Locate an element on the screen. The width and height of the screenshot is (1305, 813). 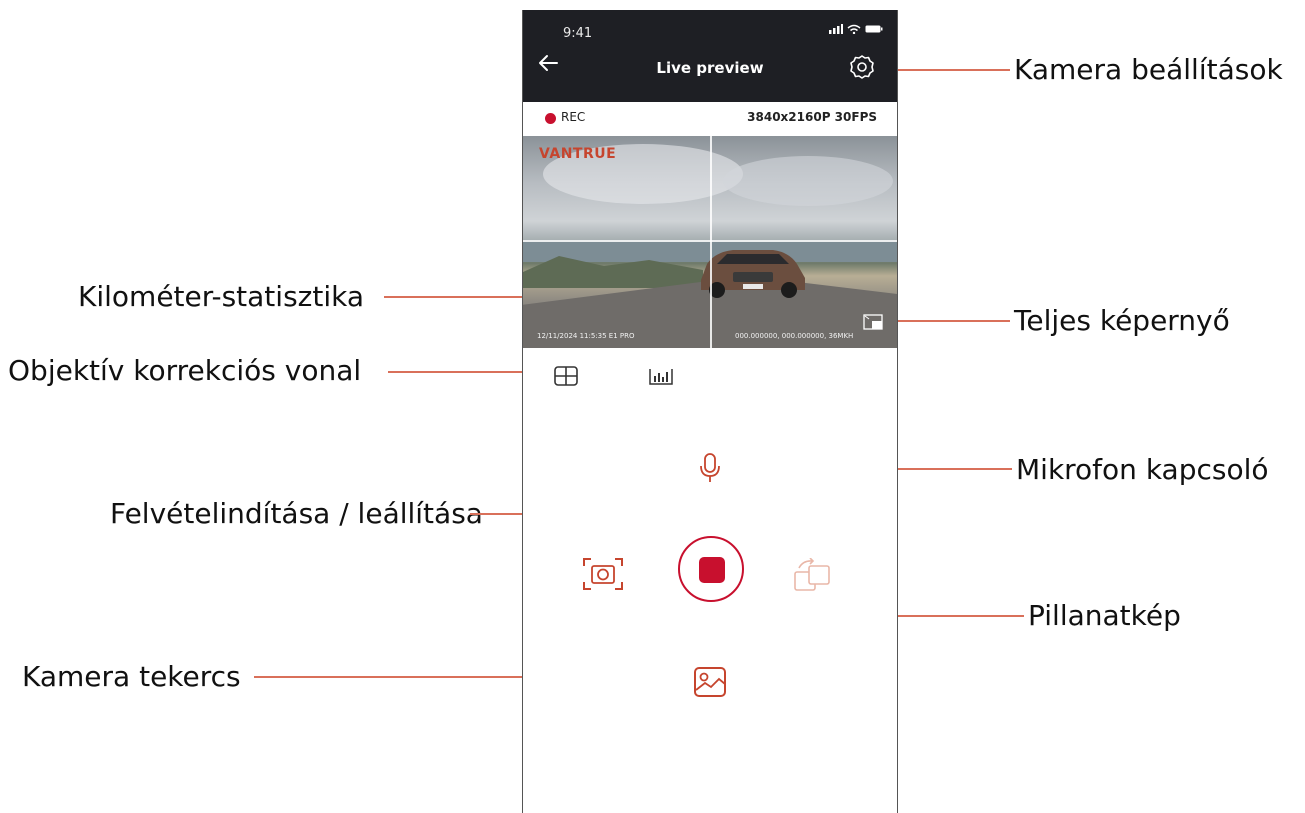
grid-line-vertical is located at coordinates (711, 242).